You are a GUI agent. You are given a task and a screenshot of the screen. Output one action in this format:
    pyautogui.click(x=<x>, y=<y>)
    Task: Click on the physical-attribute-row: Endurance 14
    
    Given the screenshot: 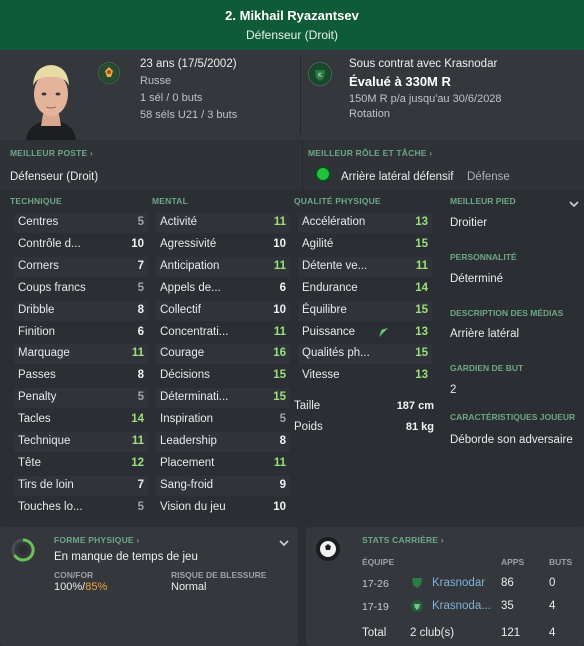 What is the action you would take?
    pyautogui.click(x=365, y=289)
    